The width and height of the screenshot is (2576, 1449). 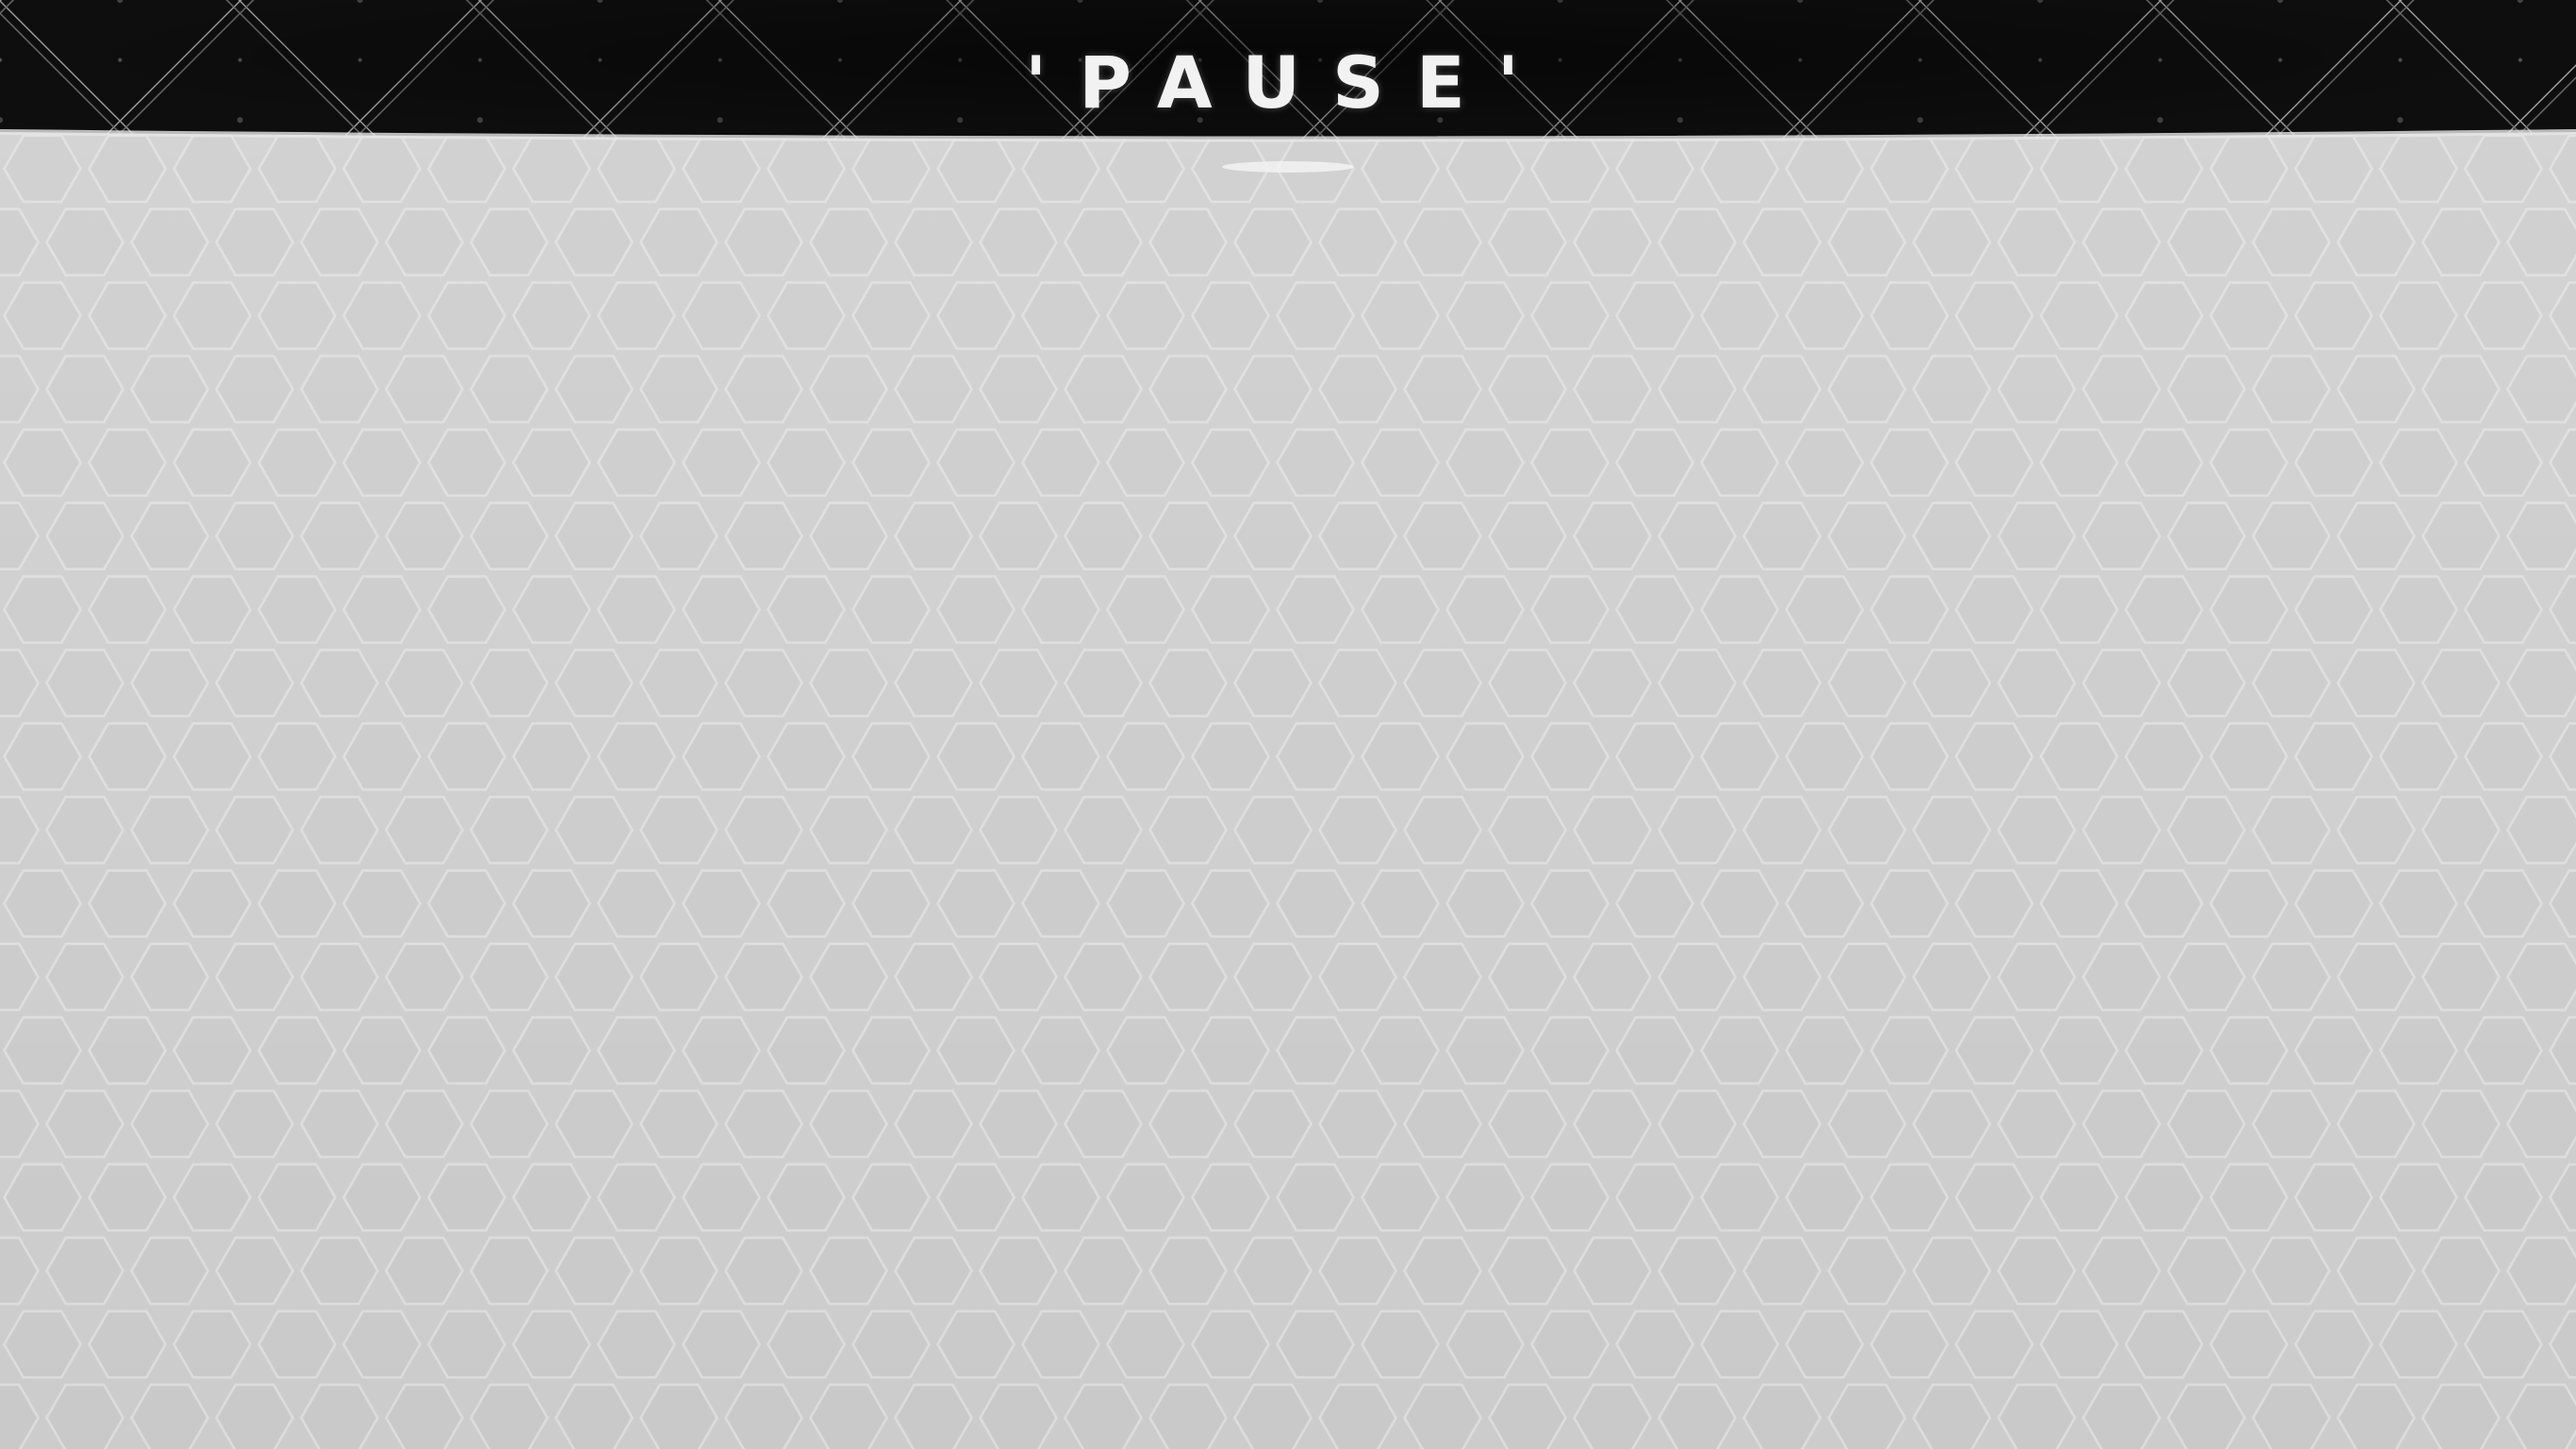 What do you see at coordinates (1288, 83) in the screenshot?
I see `pause-title: 'PAUSE'` at bounding box center [1288, 83].